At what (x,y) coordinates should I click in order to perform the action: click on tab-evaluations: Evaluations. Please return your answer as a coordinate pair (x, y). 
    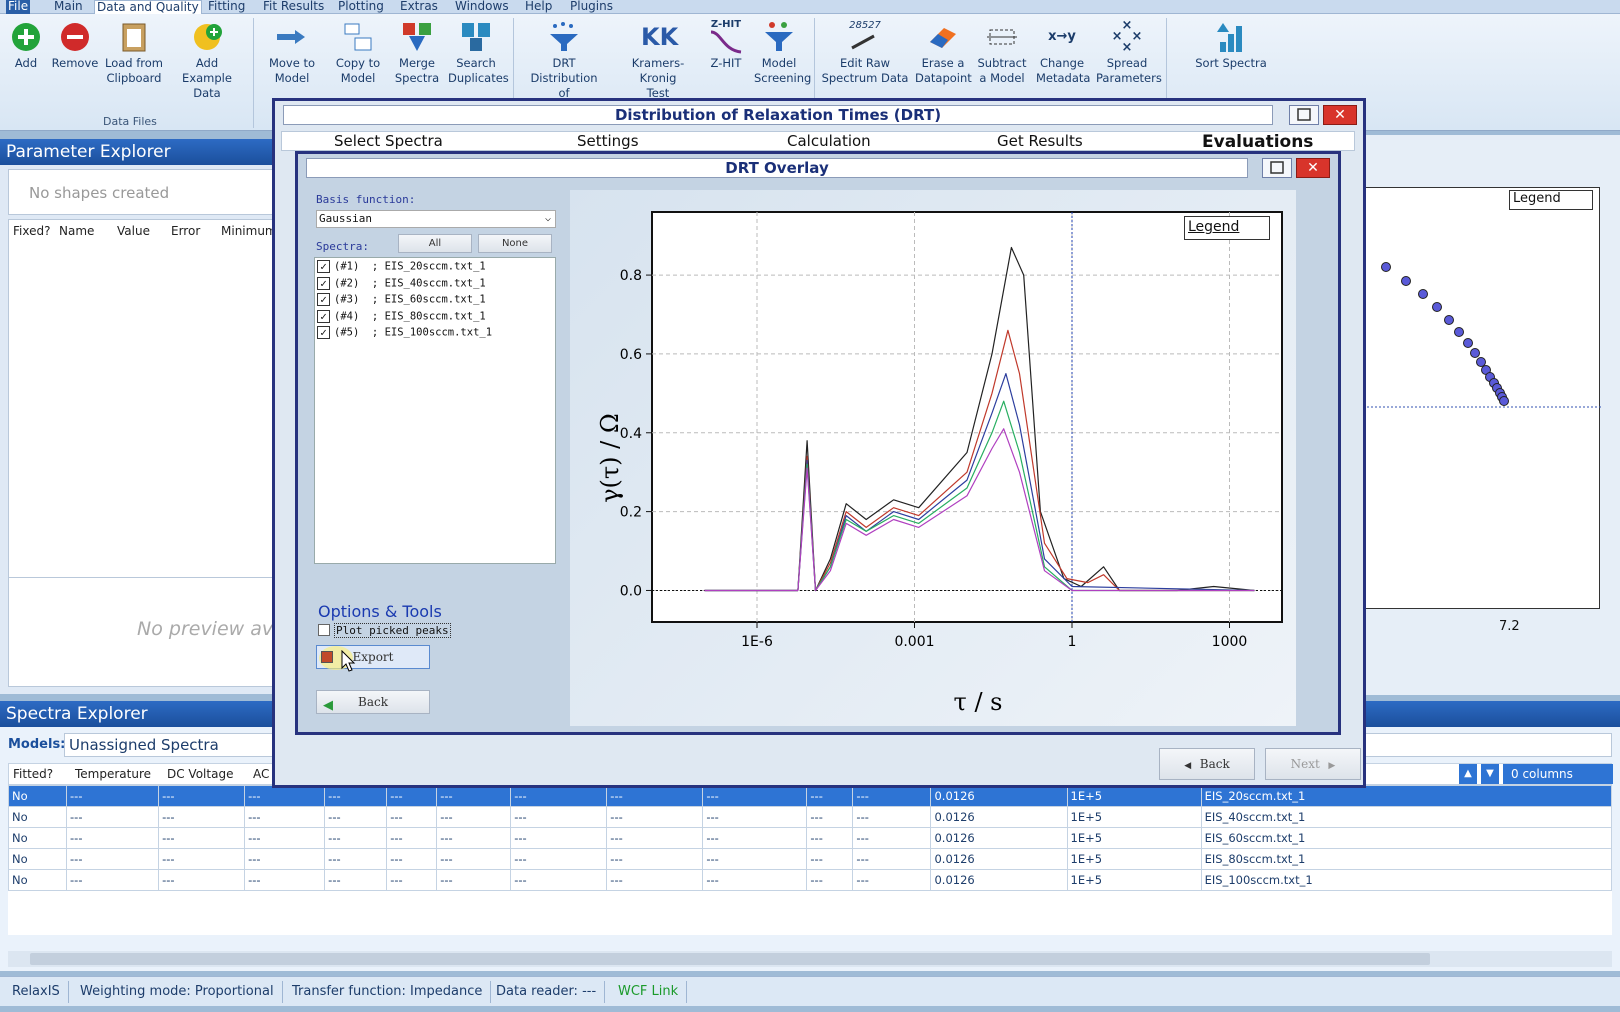
    Looking at the image, I should click on (1257, 142).